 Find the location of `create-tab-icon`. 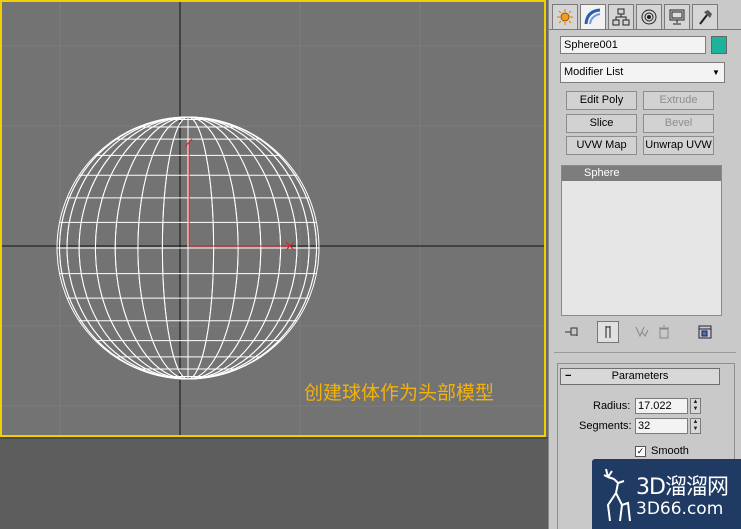

create-tab-icon is located at coordinates (565, 17).